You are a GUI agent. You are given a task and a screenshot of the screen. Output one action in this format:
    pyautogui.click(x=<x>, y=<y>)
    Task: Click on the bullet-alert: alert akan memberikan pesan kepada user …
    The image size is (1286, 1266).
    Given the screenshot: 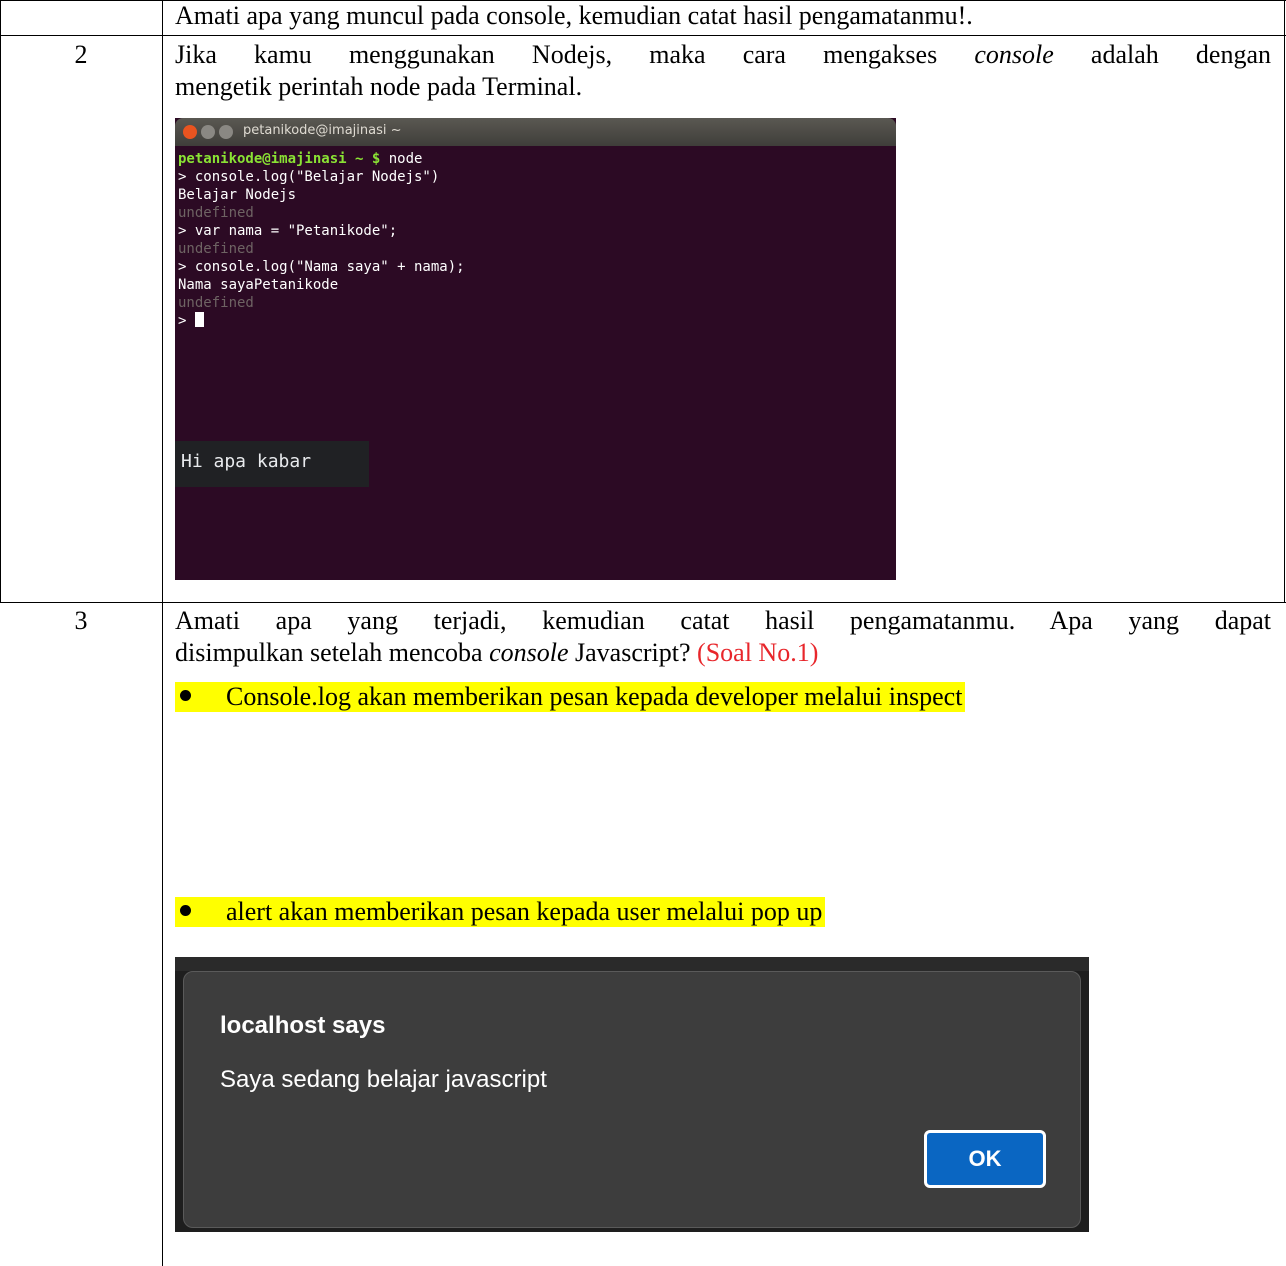 What is the action you would take?
    pyautogui.click(x=500, y=912)
    